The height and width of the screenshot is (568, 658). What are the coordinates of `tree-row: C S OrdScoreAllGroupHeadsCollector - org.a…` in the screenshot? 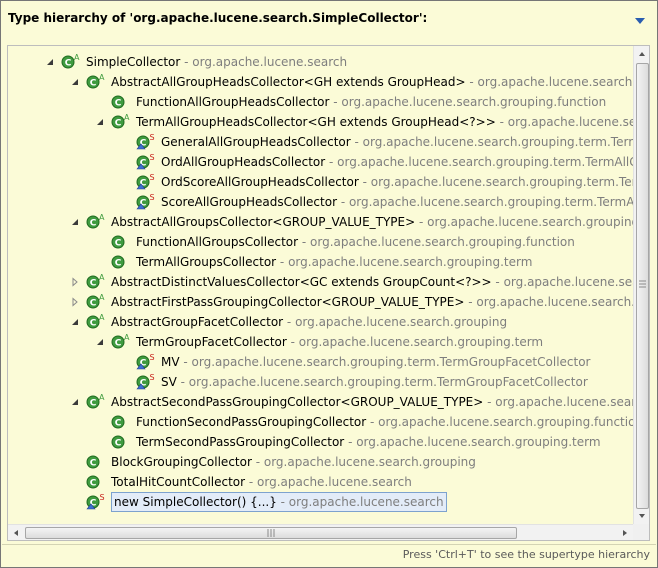 It's located at (320, 182).